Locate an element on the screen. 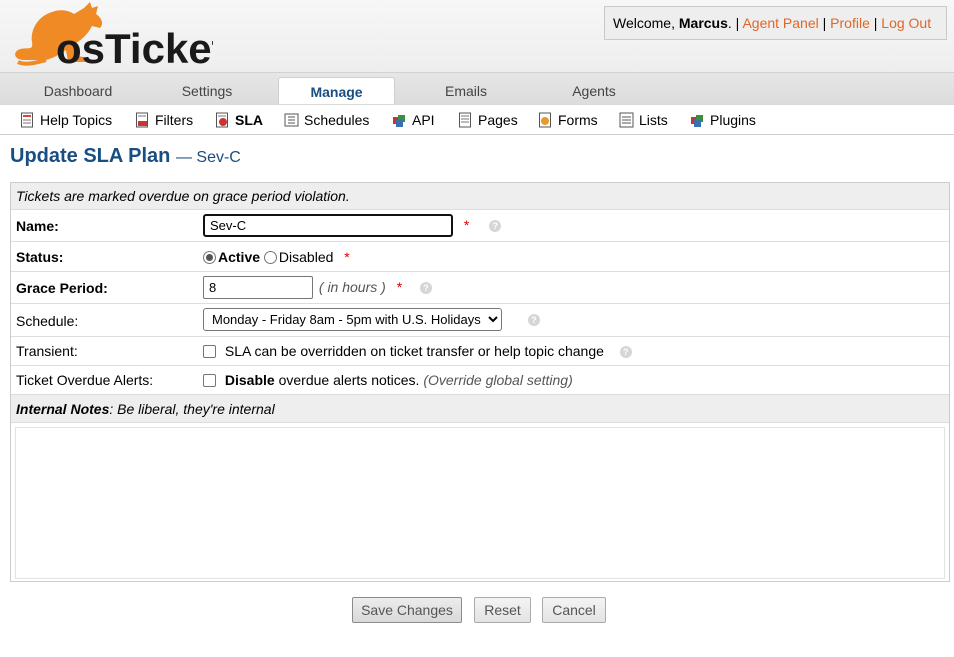 Image resolution: width=954 pixels, height=657 pixels. subnav-api: API is located at coordinates (413, 120).